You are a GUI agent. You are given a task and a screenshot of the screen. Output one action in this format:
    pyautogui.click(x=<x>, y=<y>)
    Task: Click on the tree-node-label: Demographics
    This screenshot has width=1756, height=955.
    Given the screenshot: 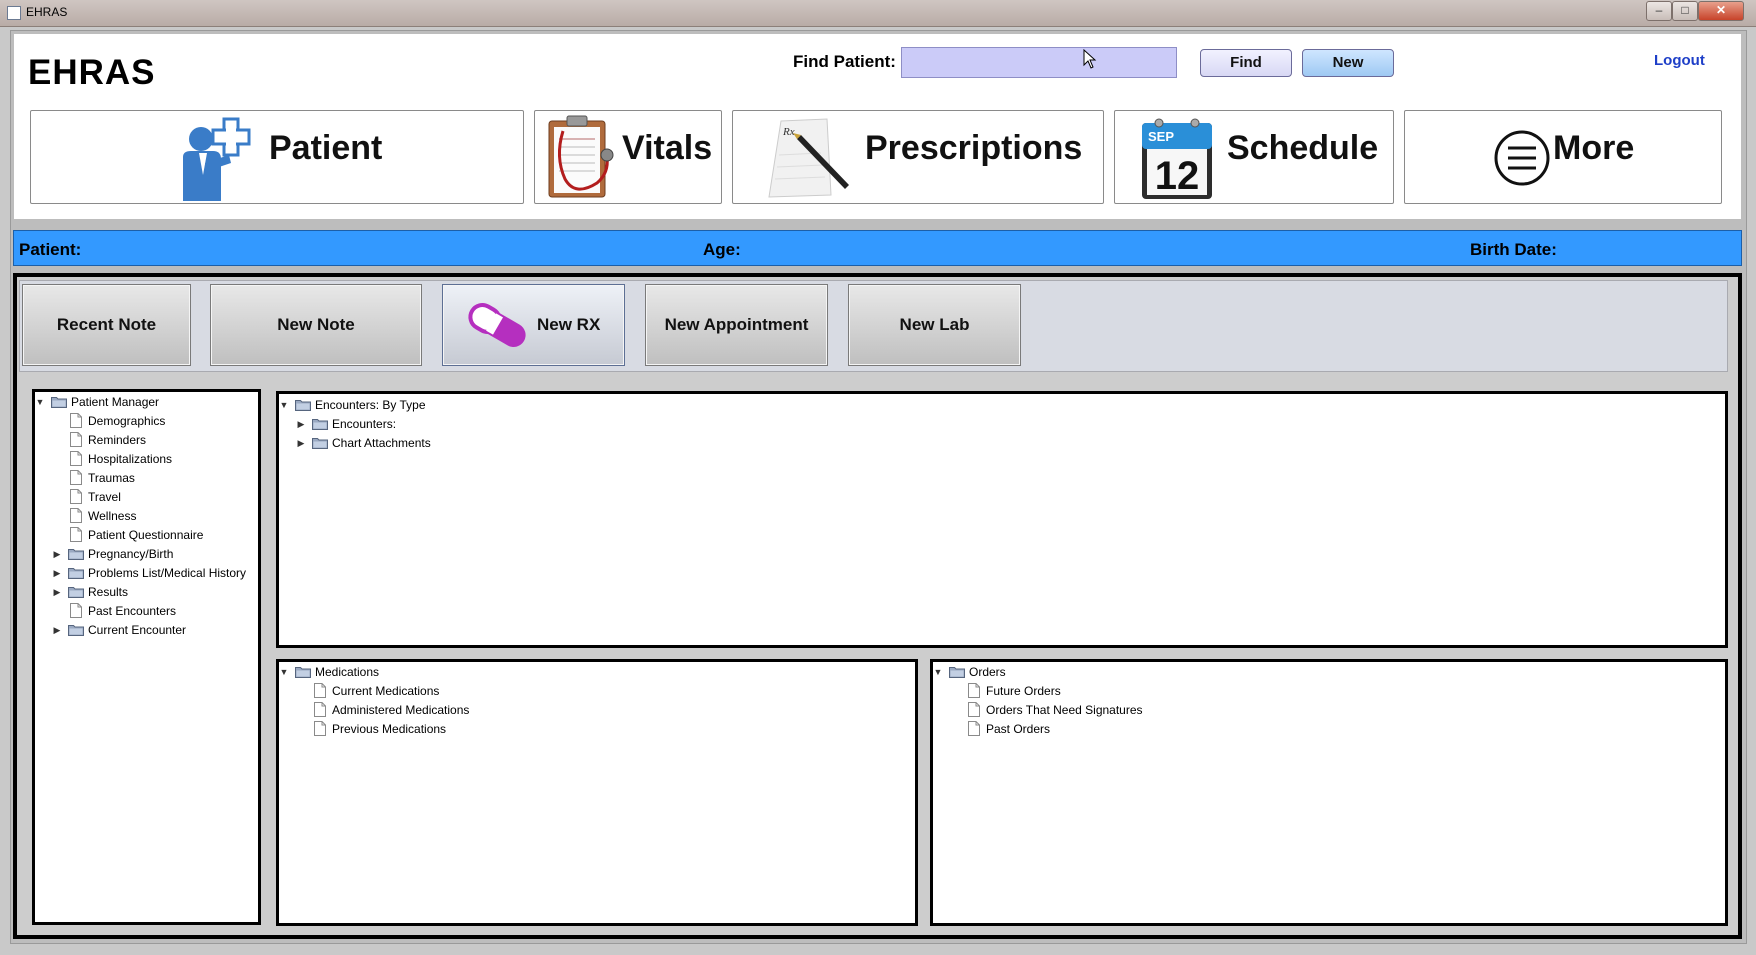 What is the action you would take?
    pyautogui.click(x=127, y=421)
    